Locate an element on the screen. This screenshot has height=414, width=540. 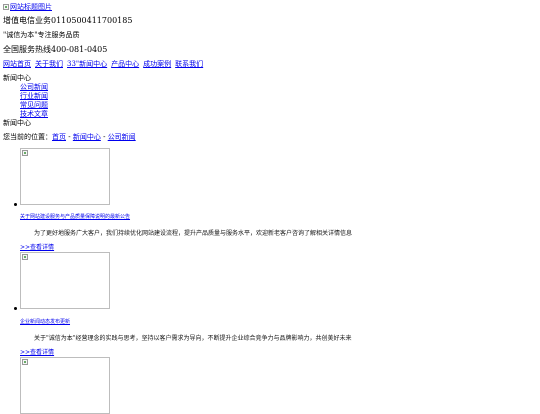
registration-number: 增值电信业务0110500411700185 is located at coordinates (68, 20).